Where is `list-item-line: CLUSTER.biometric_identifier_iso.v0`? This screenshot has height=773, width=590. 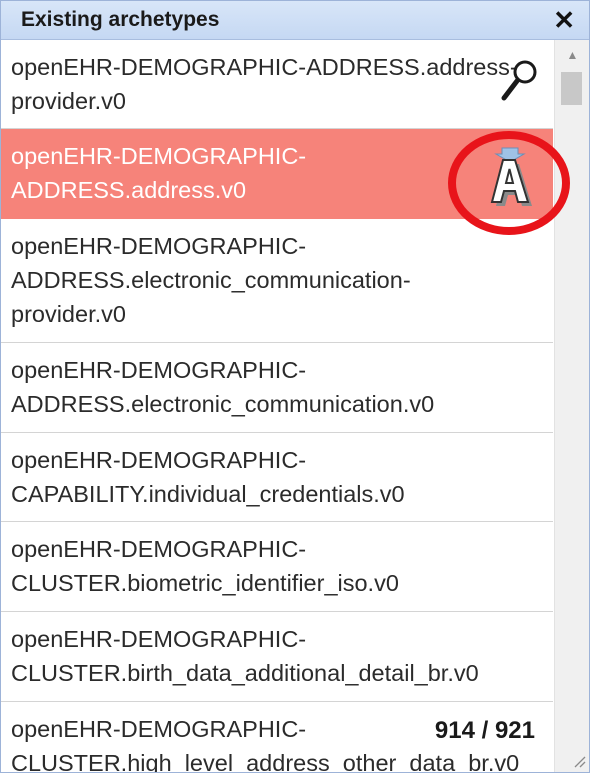
list-item-line: CLUSTER.biometric_identifier_iso.v0 is located at coordinates (205, 583).